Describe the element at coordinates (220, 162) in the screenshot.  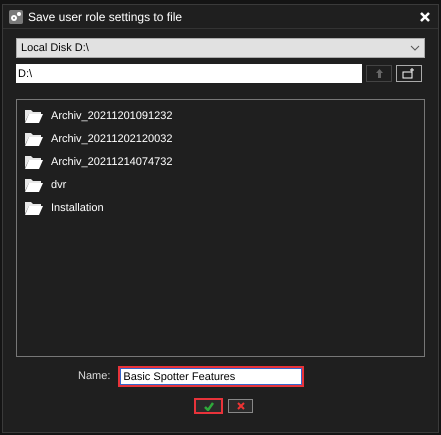
I see `folder-item: Archiv_20211214074732` at that location.